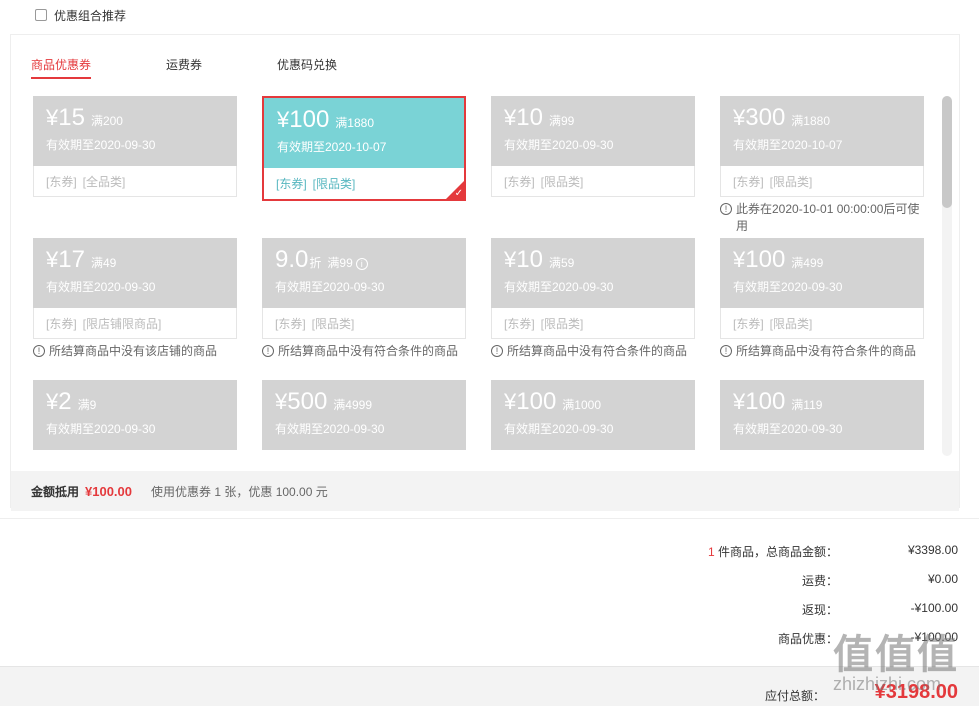 The height and width of the screenshot is (706, 979). I want to click on tab-shipping-coupons: 运费券, so click(184, 66).